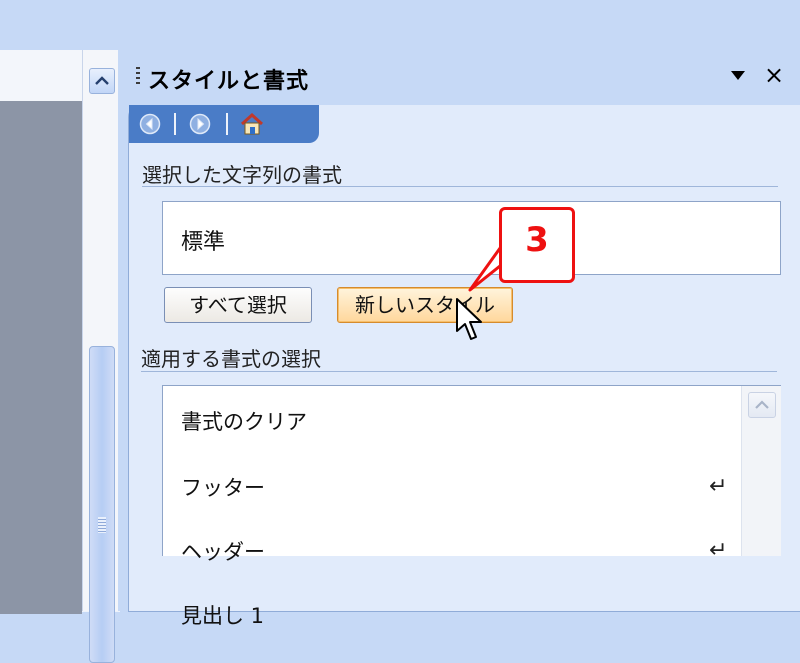 The width and height of the screenshot is (800, 663). I want to click on window-top-strip, so click(60, 22).